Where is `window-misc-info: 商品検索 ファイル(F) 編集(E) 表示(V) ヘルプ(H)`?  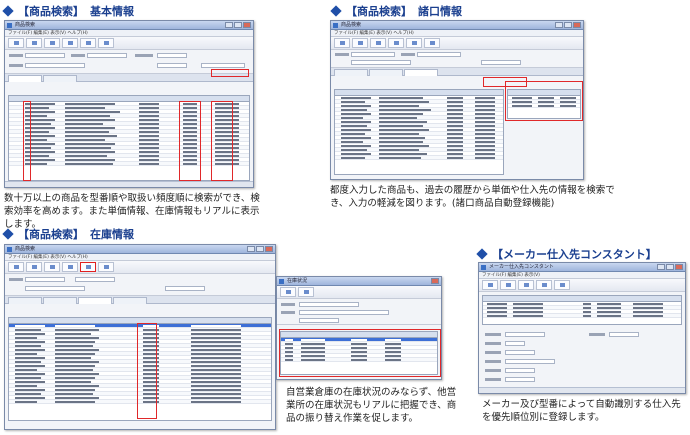
window-misc-info: 商品検索 ファイル(F) 編集(E) 表示(V) ヘルプ(H) is located at coordinates (457, 100).